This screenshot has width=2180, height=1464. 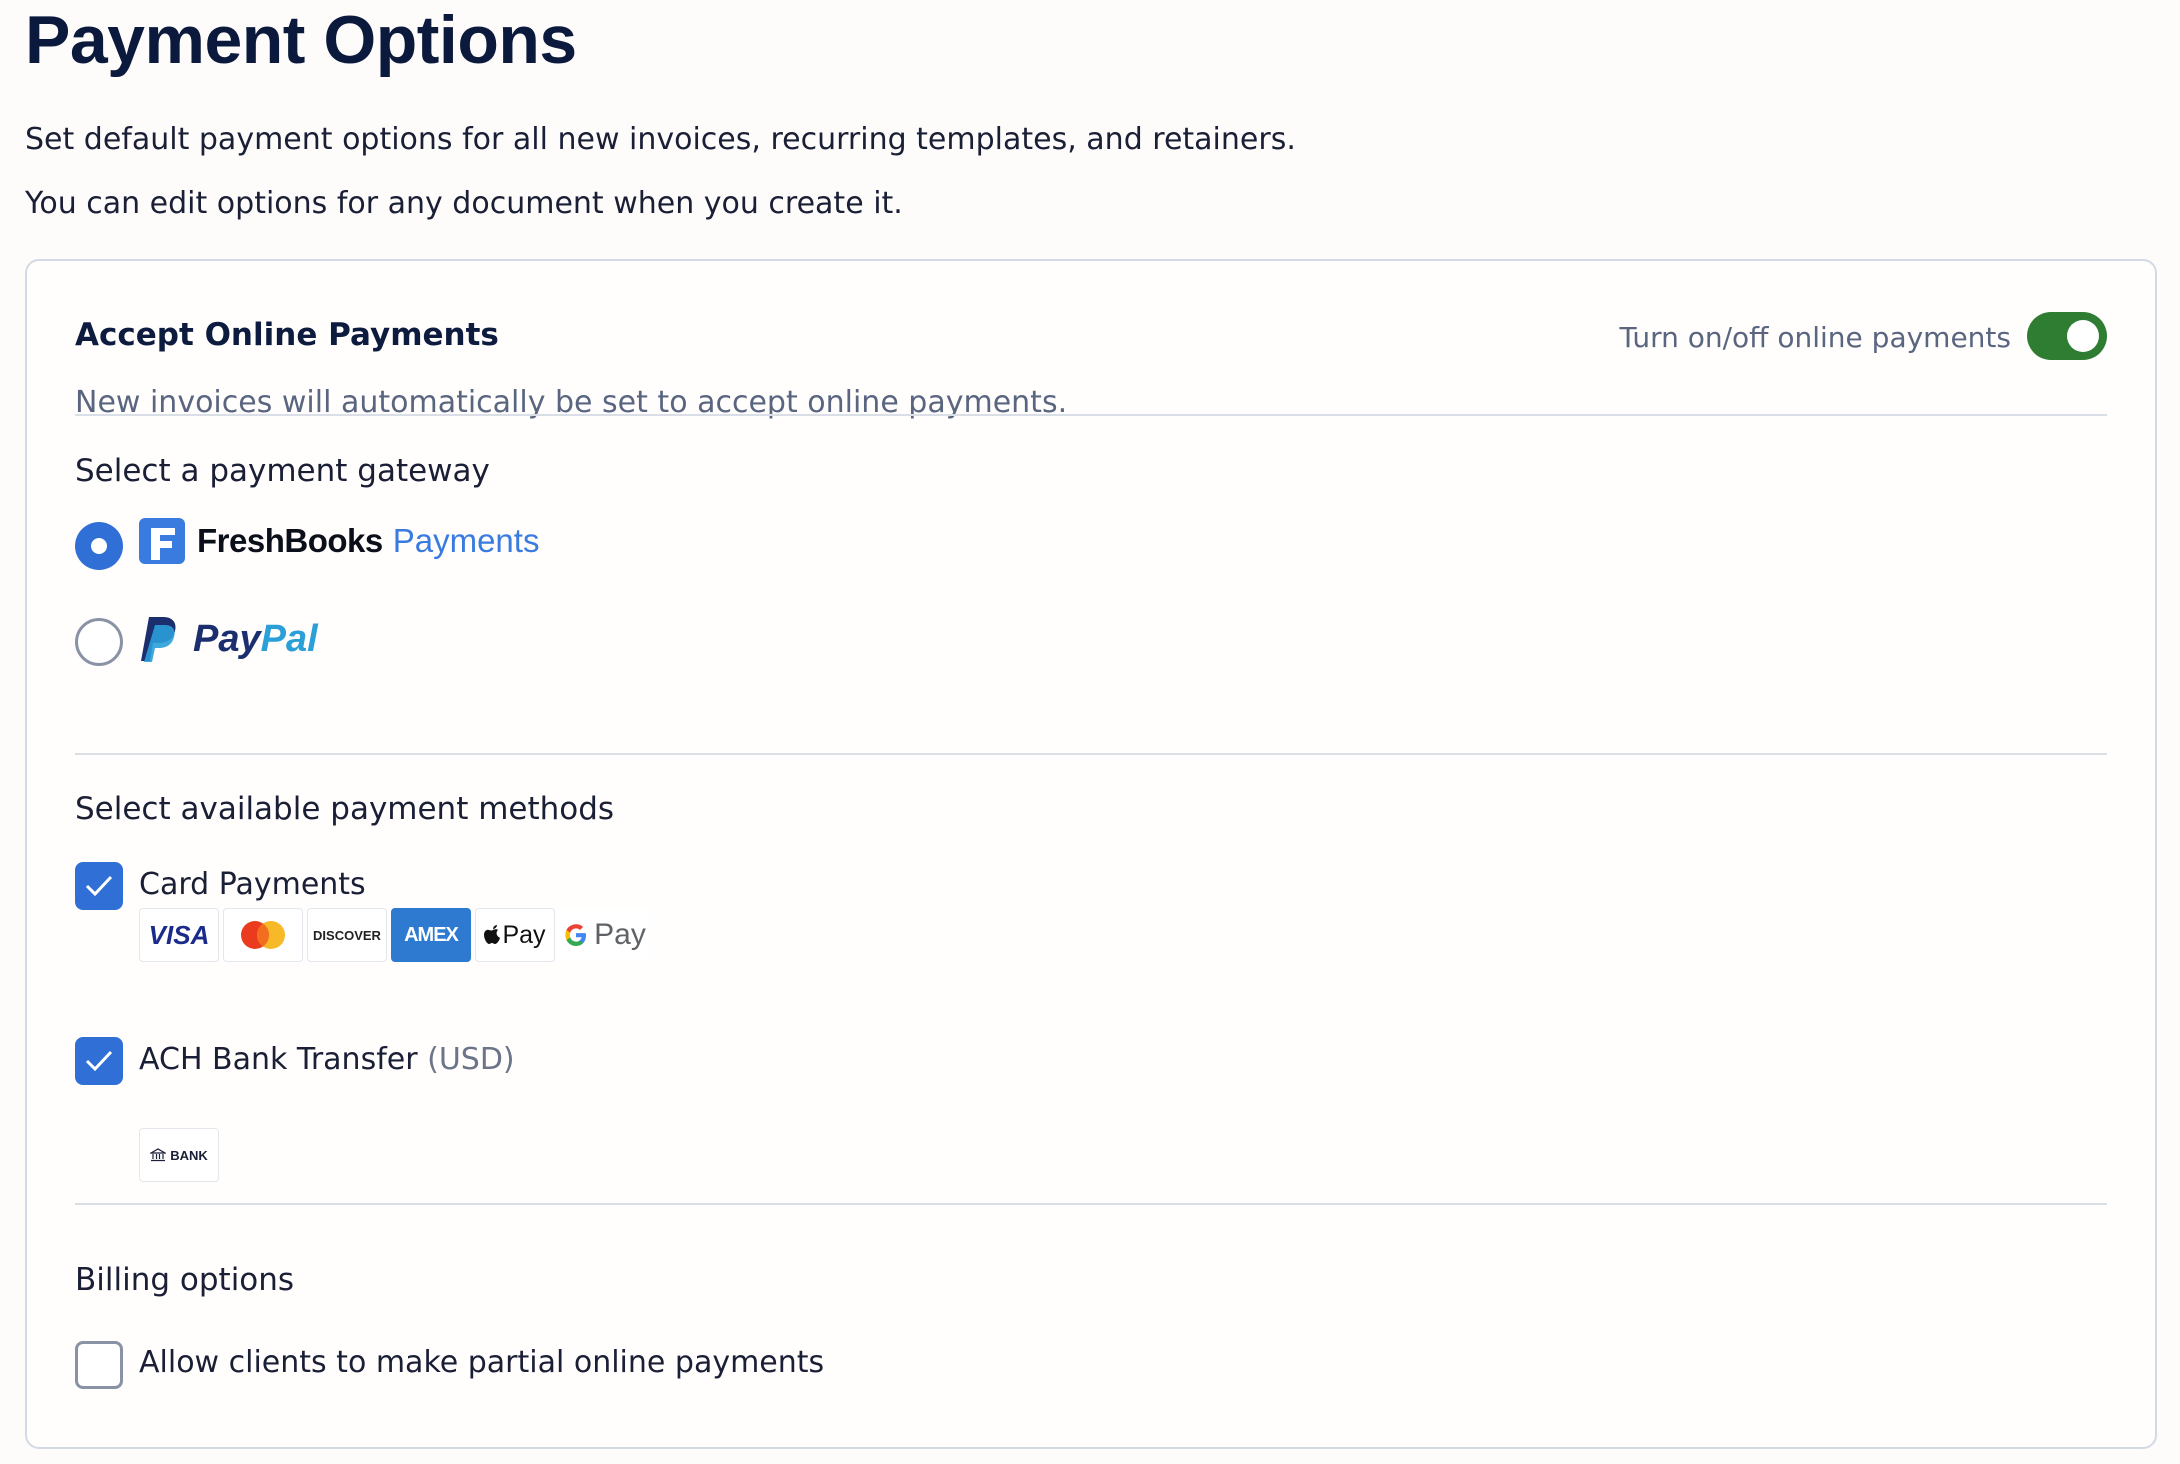 I want to click on google-pay-label: Pay, so click(x=620, y=934).